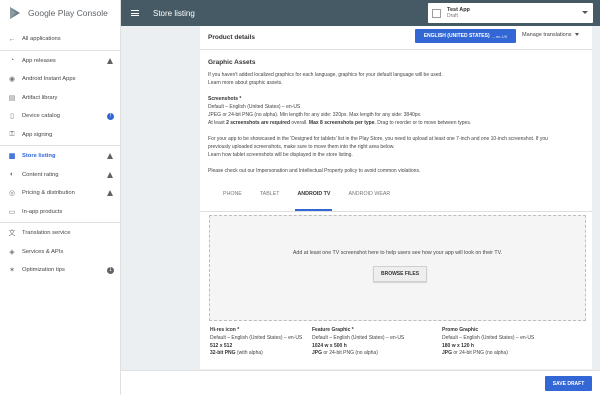 This screenshot has height=395, width=600. I want to click on sidebar-item-label: Translation service, so click(46, 233).